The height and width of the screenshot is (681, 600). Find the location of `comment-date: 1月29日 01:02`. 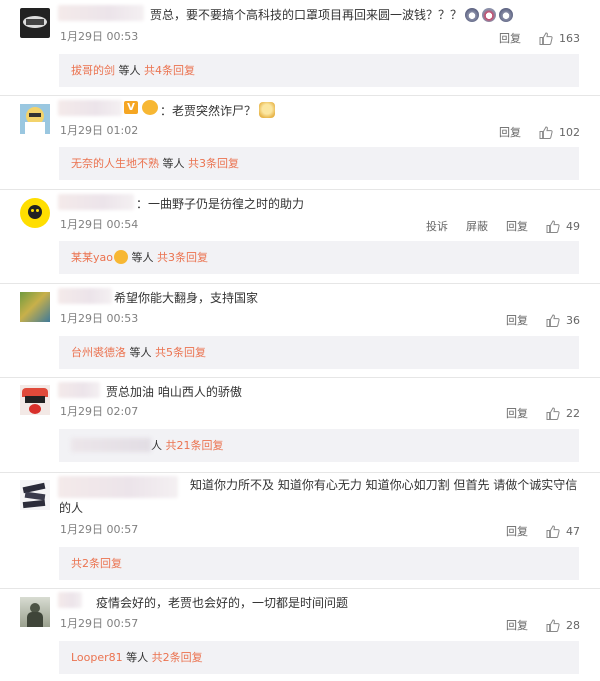

comment-date: 1月29日 01:02 is located at coordinates (99, 130).